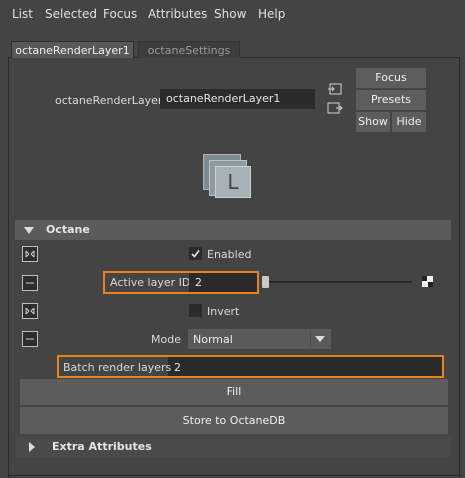 The height and width of the screenshot is (478, 465). Describe the element at coordinates (110, 100) in the screenshot. I see `node-name-label: octaneRenderLayer:` at that location.